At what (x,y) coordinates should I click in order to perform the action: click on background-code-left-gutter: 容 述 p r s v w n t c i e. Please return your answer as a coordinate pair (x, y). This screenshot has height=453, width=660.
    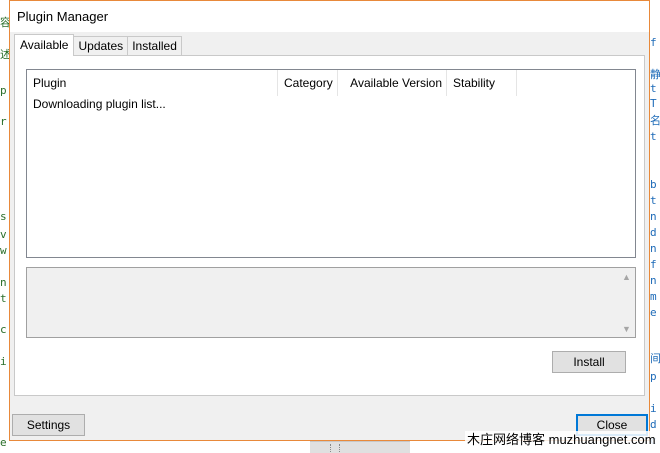
    Looking at the image, I should click on (4, 226).